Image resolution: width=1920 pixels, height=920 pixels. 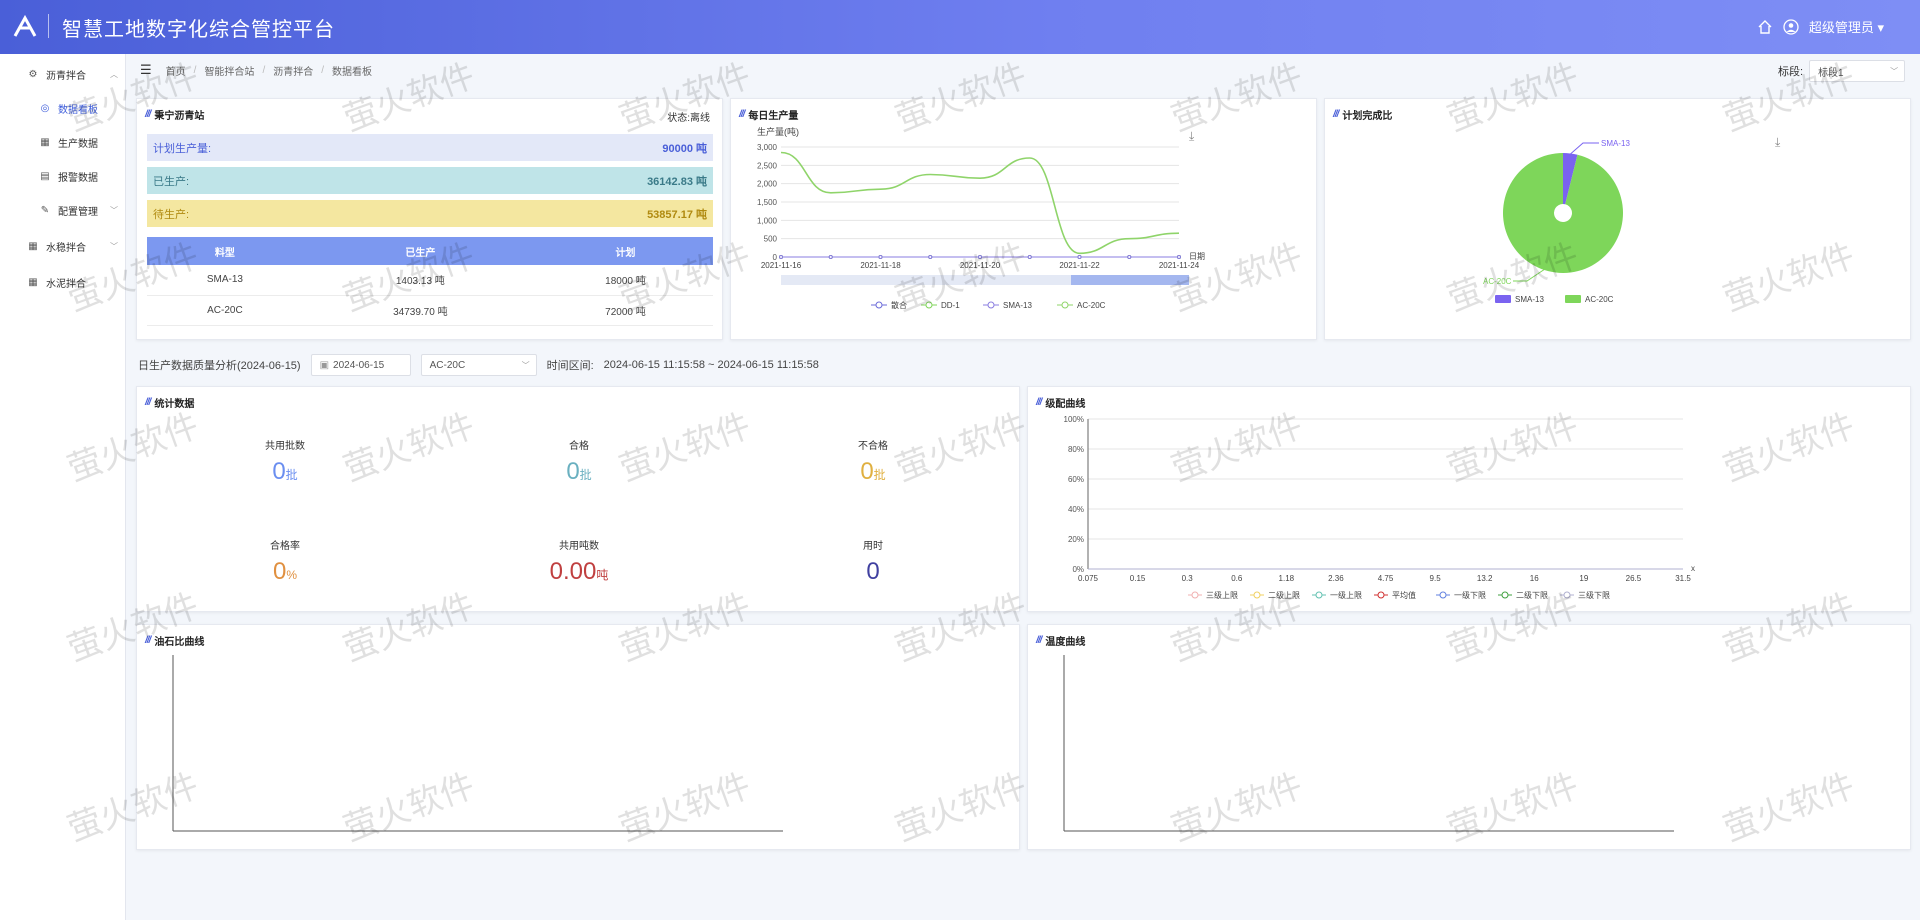 What do you see at coordinates (174, 404) in the screenshot?
I see `stats-title: 统计数据` at bounding box center [174, 404].